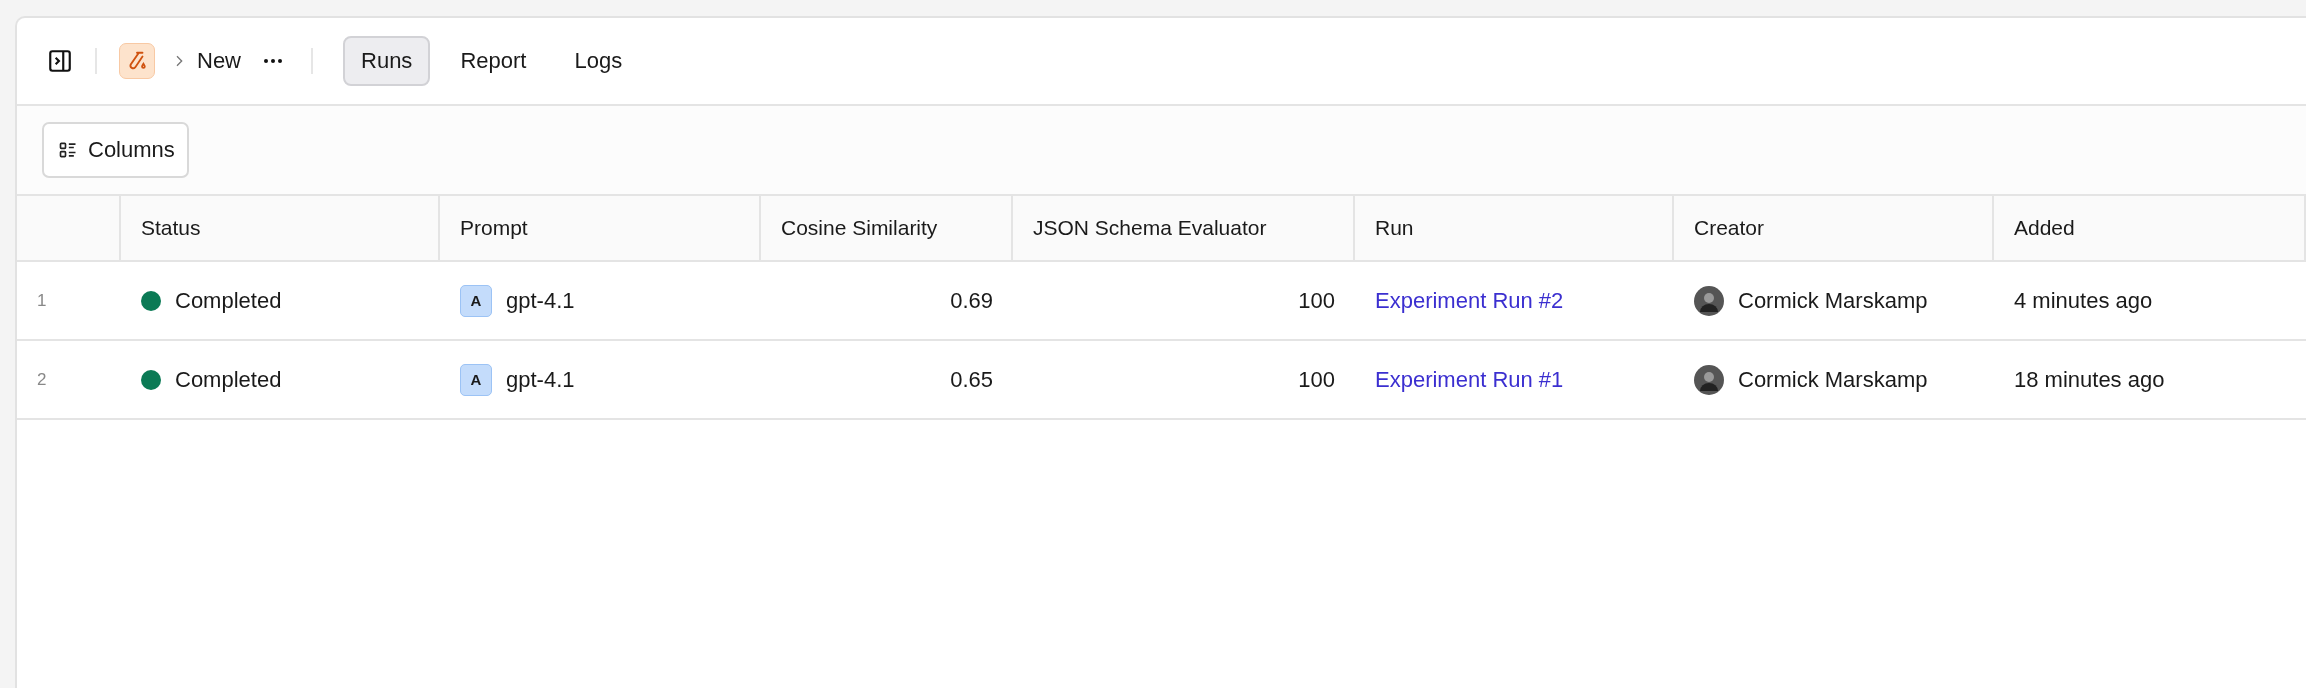  Describe the element at coordinates (1469, 379) in the screenshot. I see `run-link: Experiment Run #1` at that location.